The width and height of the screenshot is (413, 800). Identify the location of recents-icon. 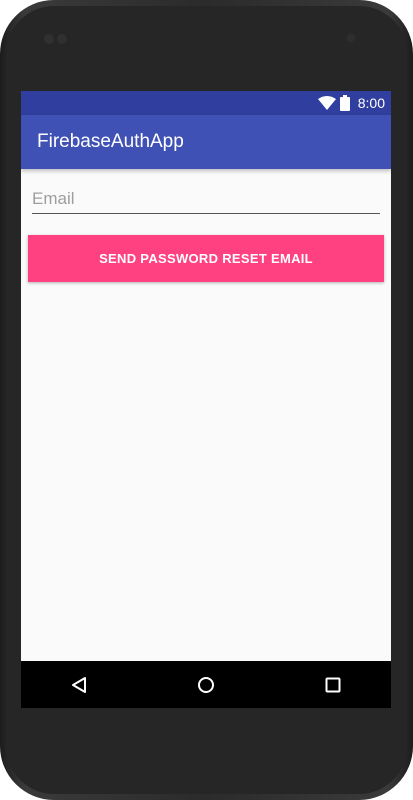
(333, 685).